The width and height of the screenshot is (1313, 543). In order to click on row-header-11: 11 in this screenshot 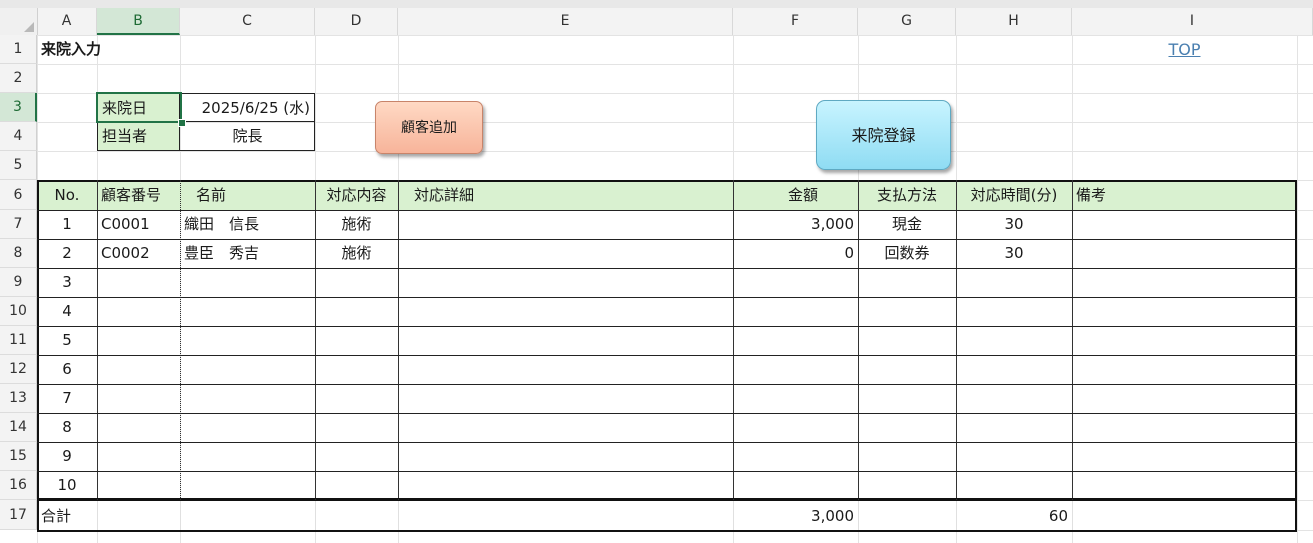, I will do `click(18, 340)`.